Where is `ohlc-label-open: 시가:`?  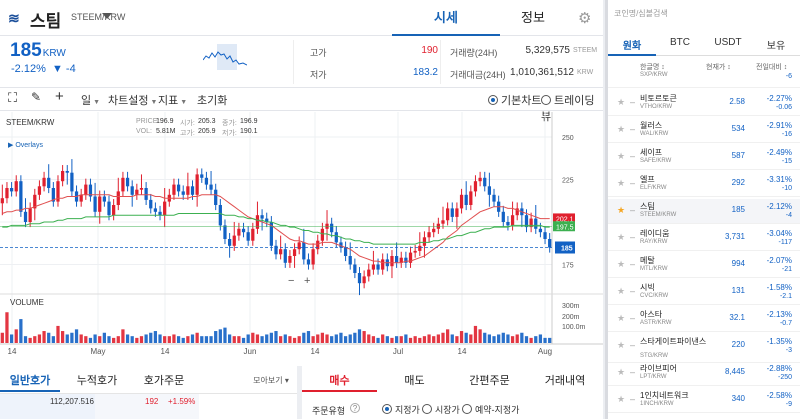 ohlc-label-open: 시가: is located at coordinates (187, 123).